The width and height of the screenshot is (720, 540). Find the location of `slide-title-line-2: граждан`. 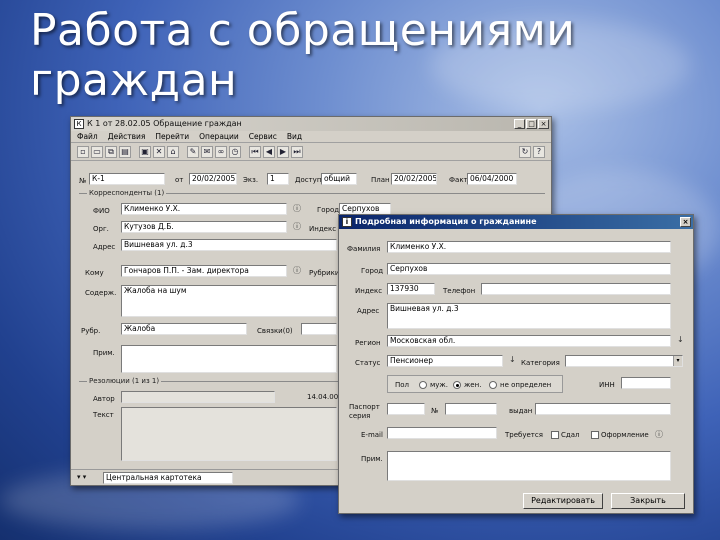

slide-title-line-2: граждан is located at coordinates (134, 80).